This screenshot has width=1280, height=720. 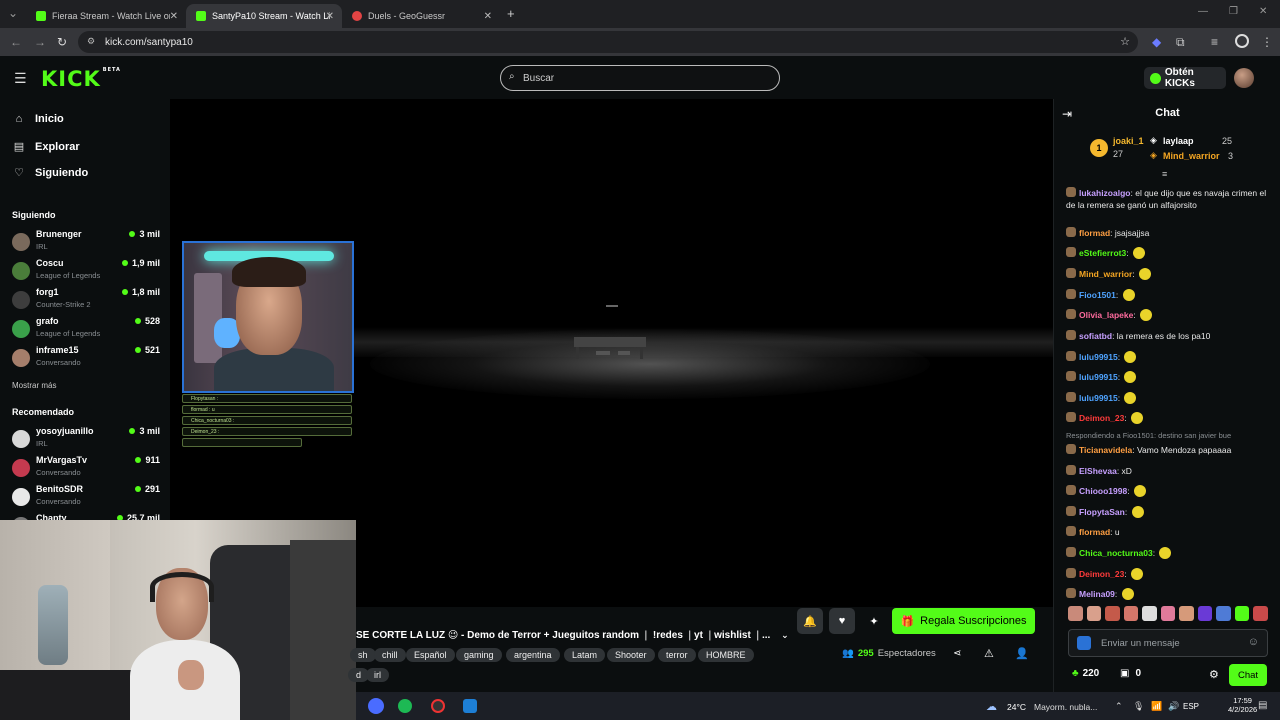 I want to click on notifications-icon: ▤, so click(x=1262, y=705).